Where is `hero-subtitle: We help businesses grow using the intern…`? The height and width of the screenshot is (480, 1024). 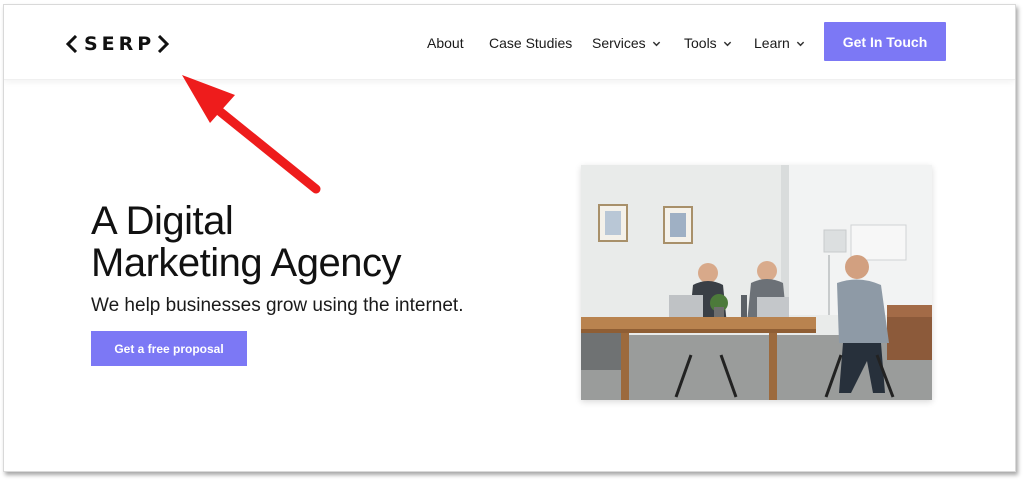 hero-subtitle: We help businesses grow using the intern… is located at coordinates (277, 305).